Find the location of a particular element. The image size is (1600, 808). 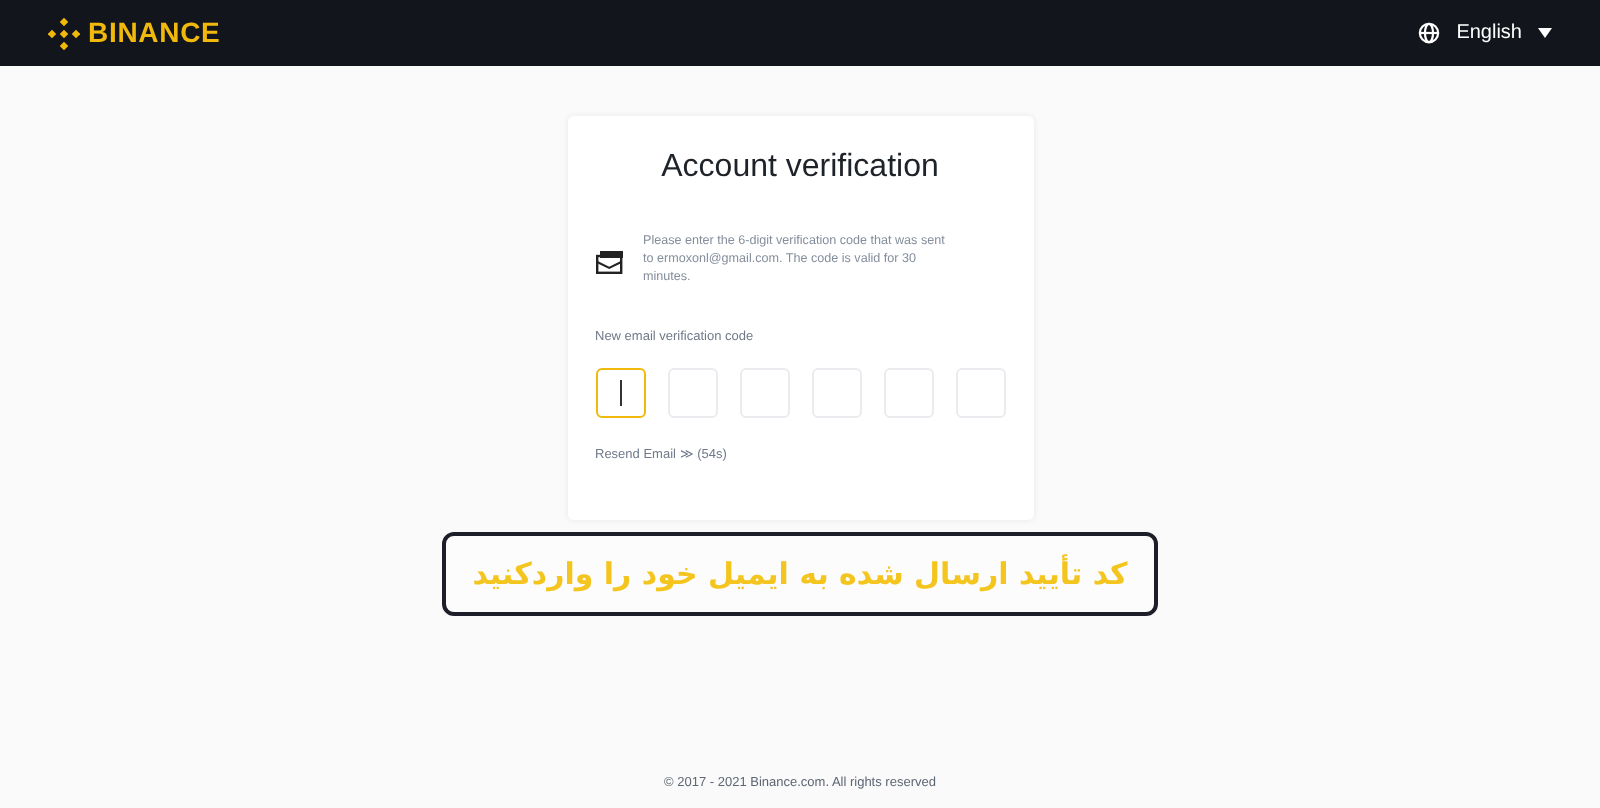

globe-icon is located at coordinates (1429, 33).